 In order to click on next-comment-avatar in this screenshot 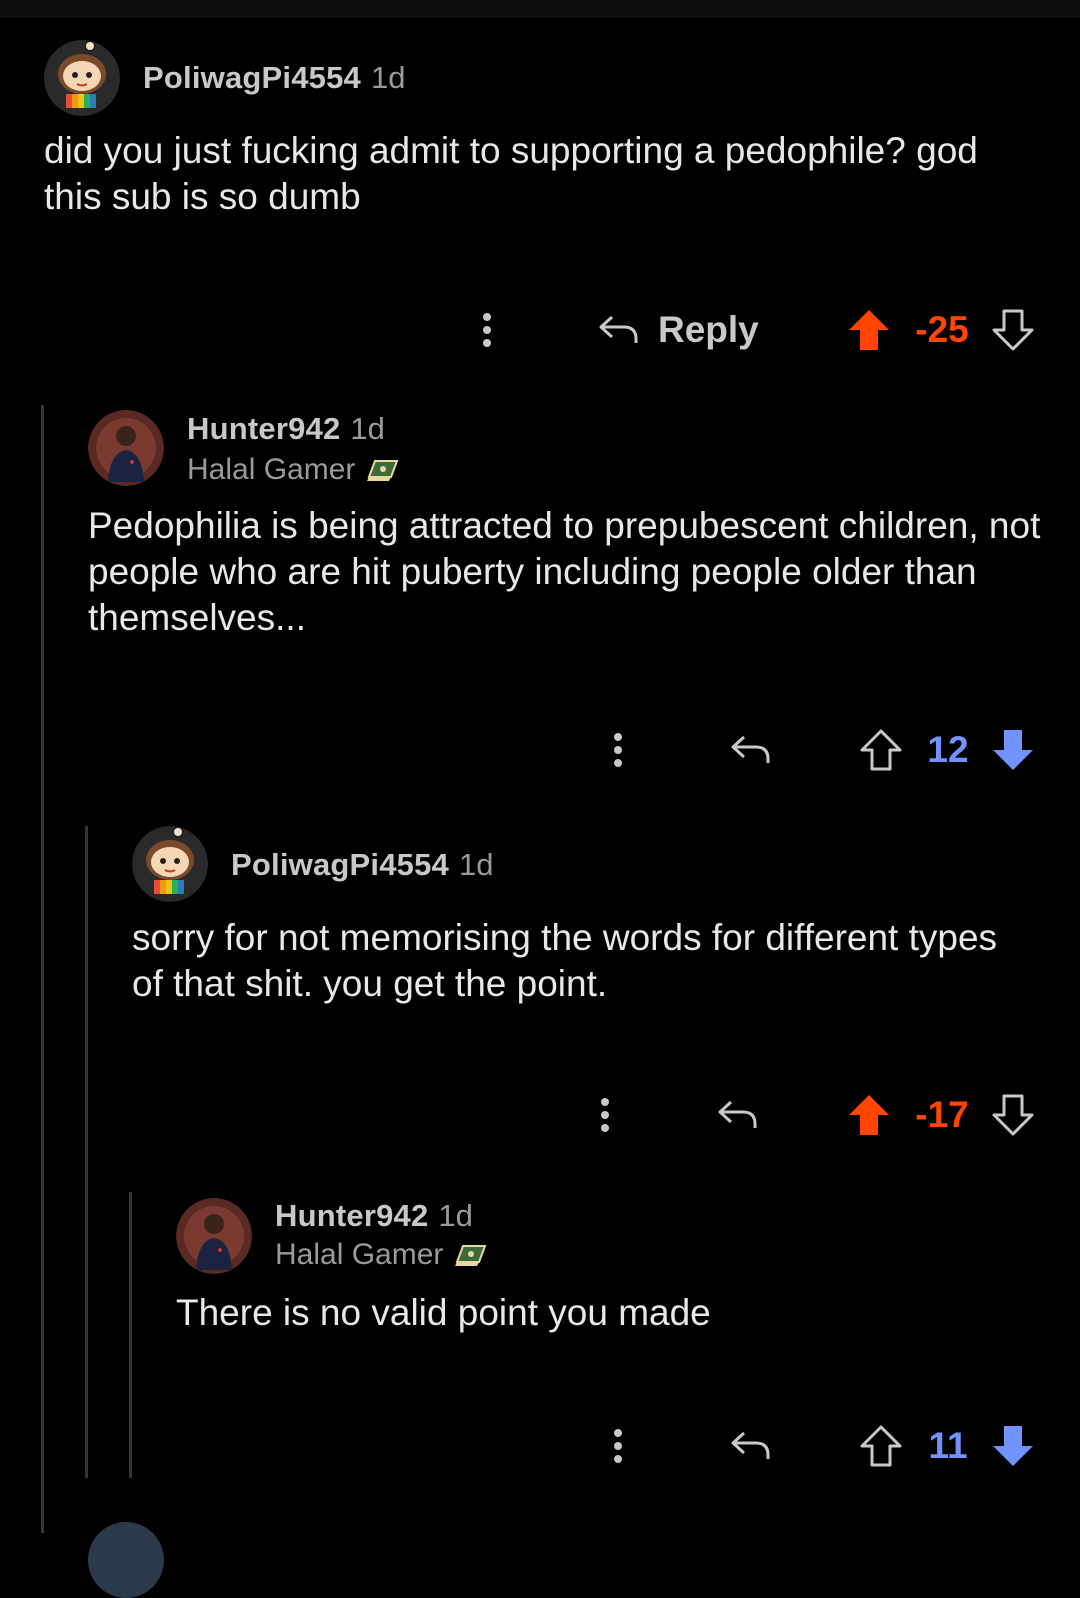, I will do `click(126, 1560)`.